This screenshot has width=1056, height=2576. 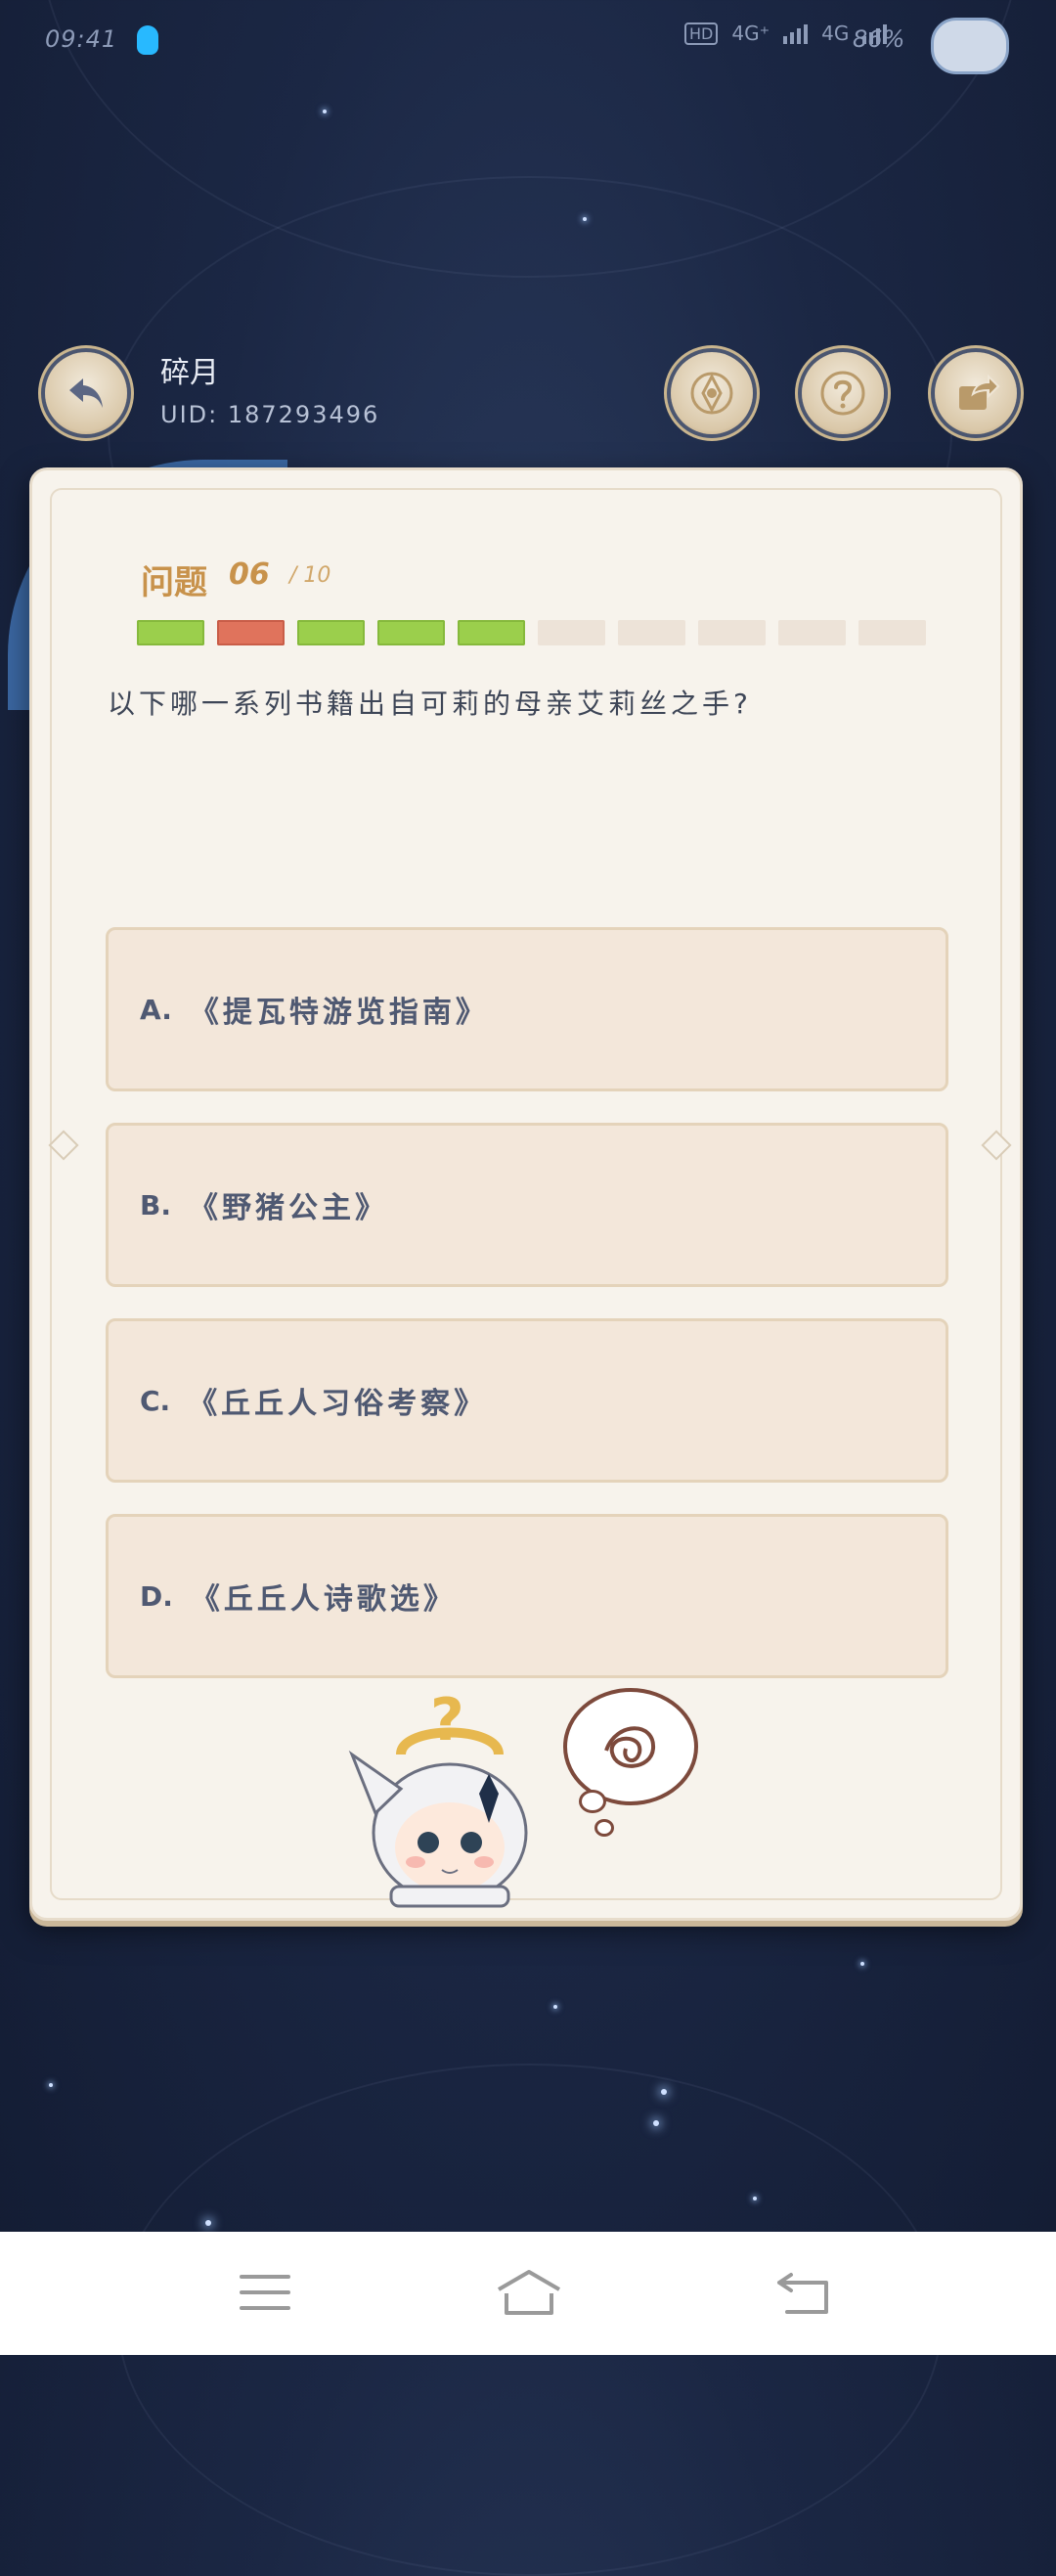 I want to click on question-number: 06, so click(x=249, y=574).